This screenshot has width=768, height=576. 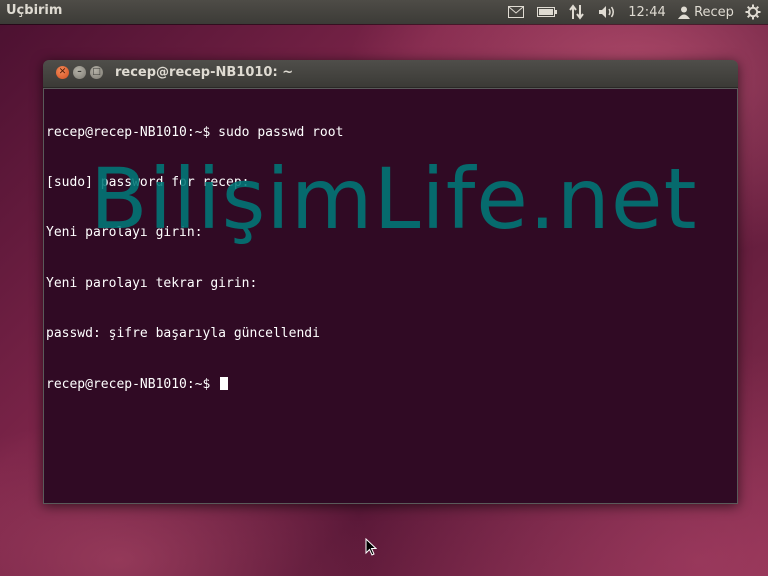 What do you see at coordinates (394, 199) in the screenshot?
I see `watermark: BilişimLife.net` at bounding box center [394, 199].